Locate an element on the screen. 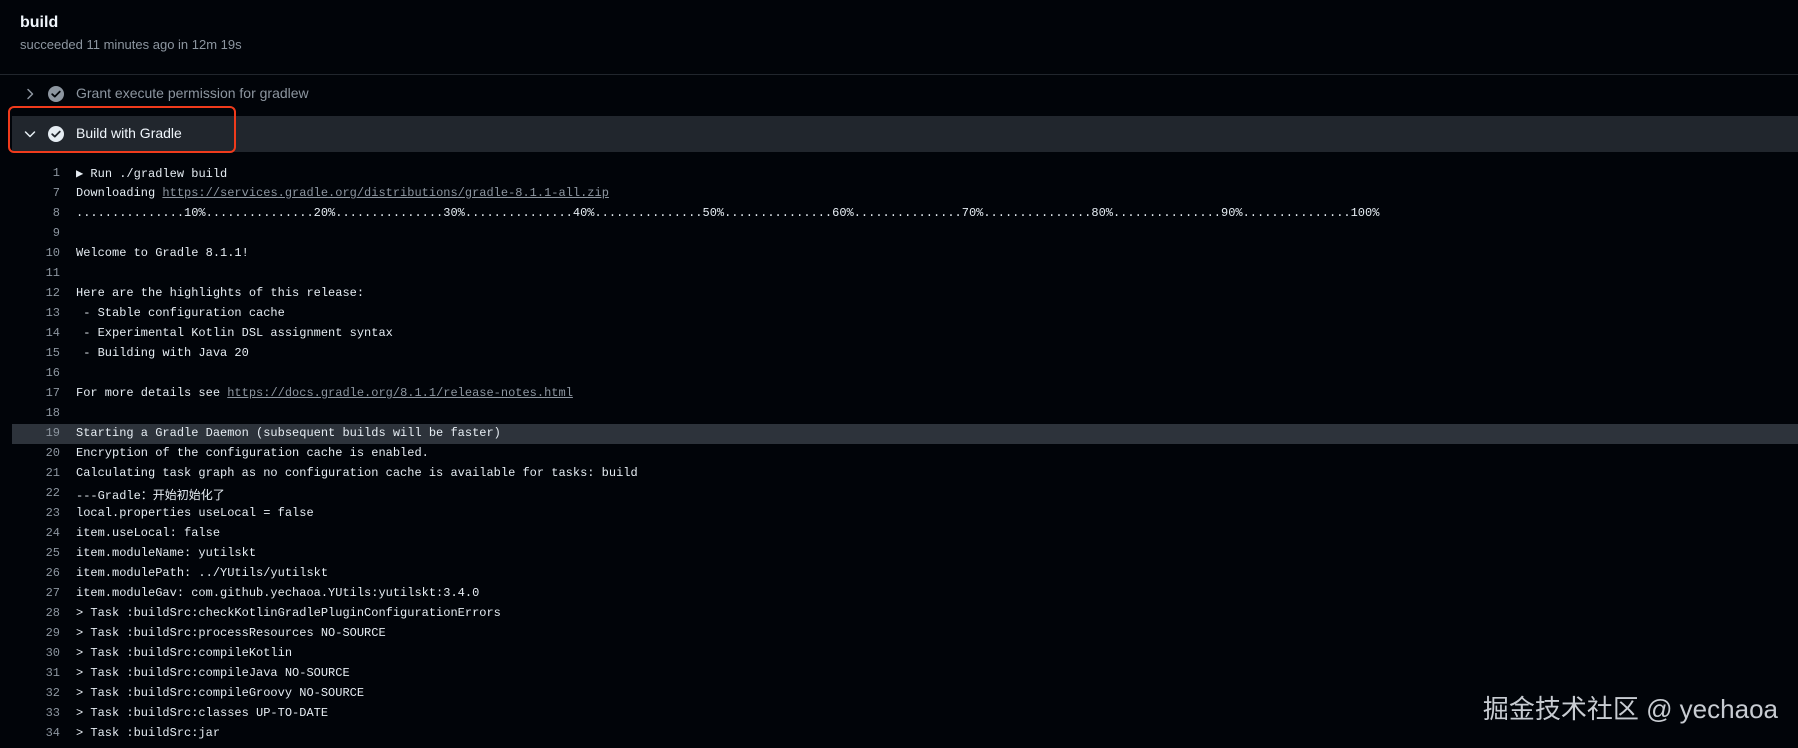 The width and height of the screenshot is (1798, 748). line-text-content: > Task :buildSrc:jar is located at coordinates (148, 733).